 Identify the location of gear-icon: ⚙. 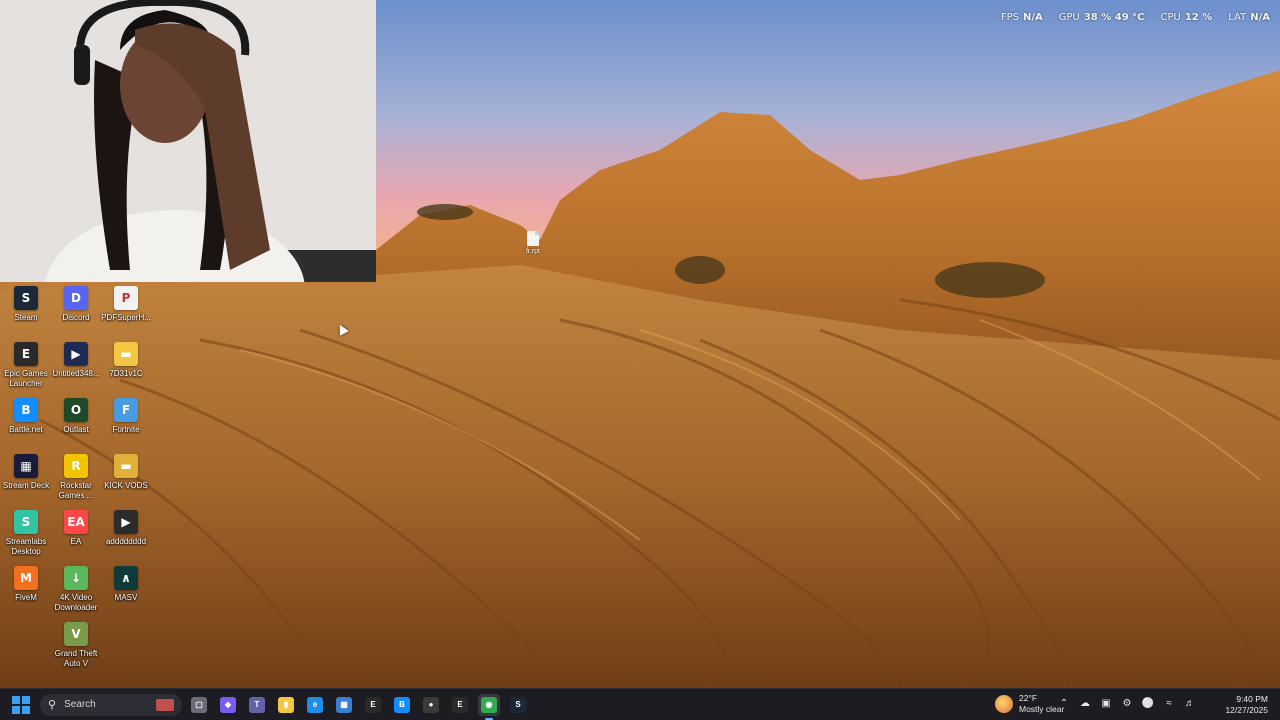
(1127, 703).